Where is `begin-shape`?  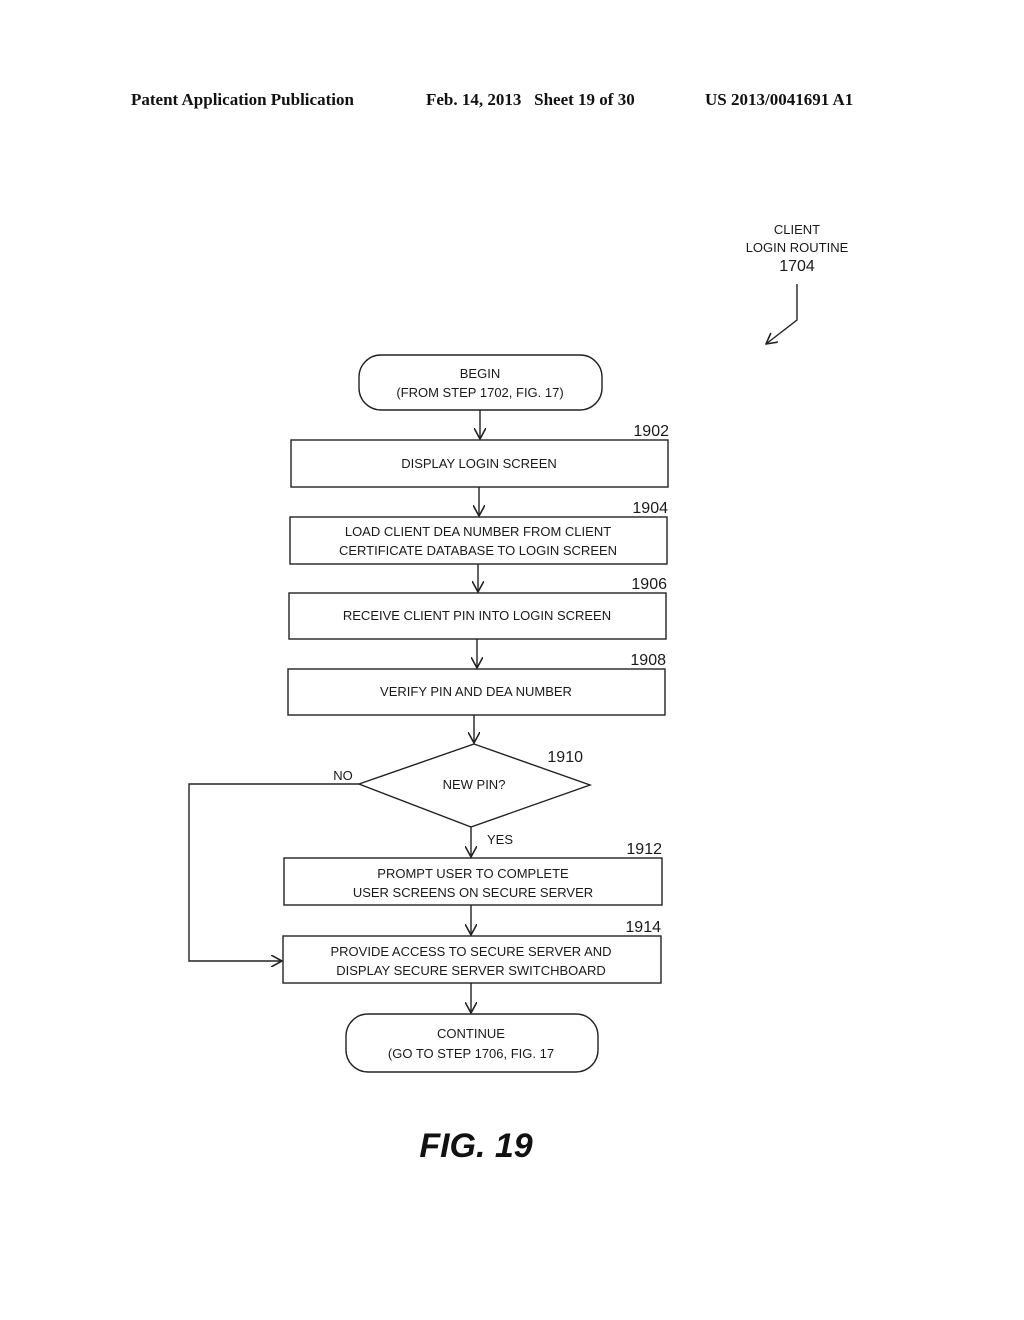 begin-shape is located at coordinates (480, 382).